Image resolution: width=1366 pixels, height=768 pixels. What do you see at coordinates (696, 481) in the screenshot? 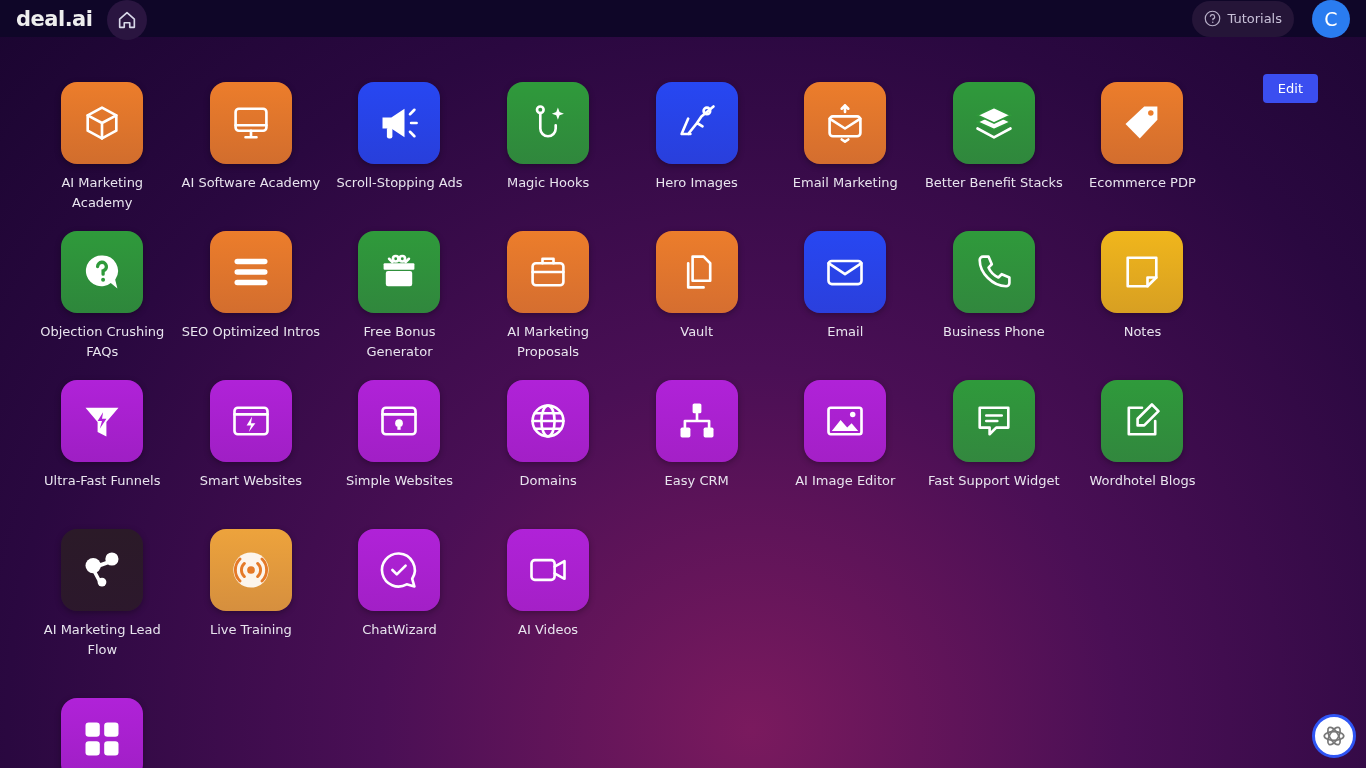
I see `app-label: Easy CRM` at bounding box center [696, 481].